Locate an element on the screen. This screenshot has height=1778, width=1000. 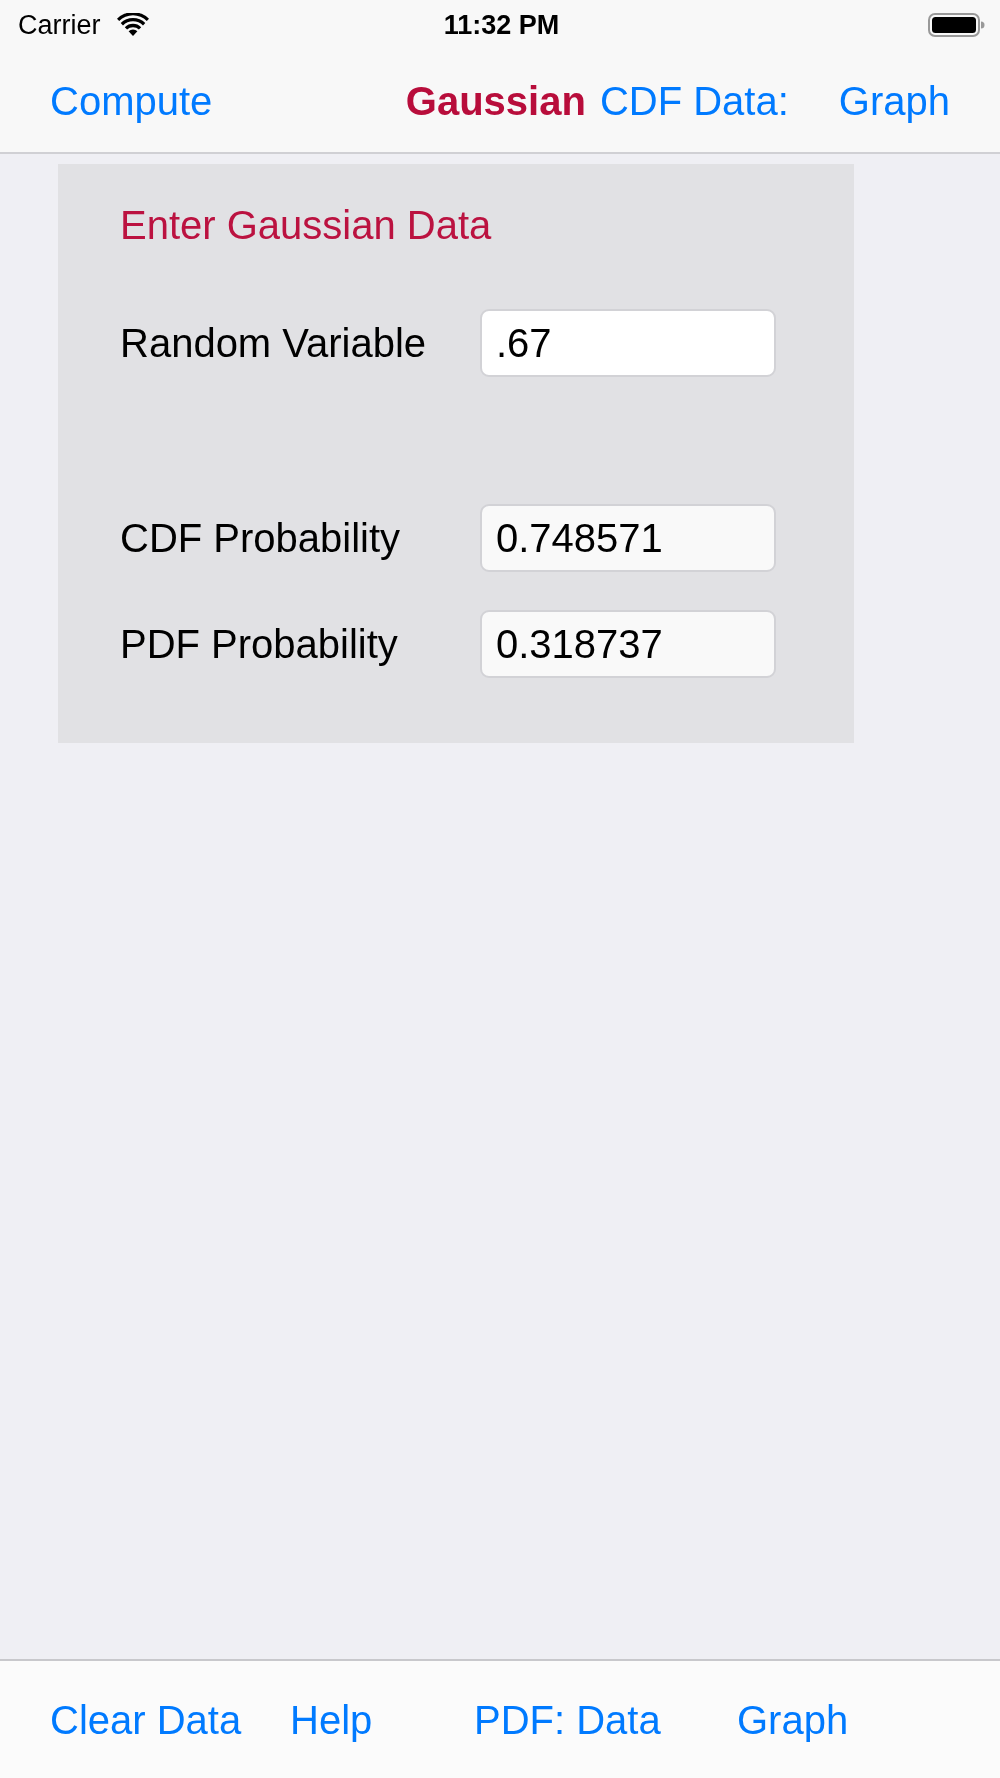
panel-heading: Enter Gaussian Data is located at coordinates (306, 225).